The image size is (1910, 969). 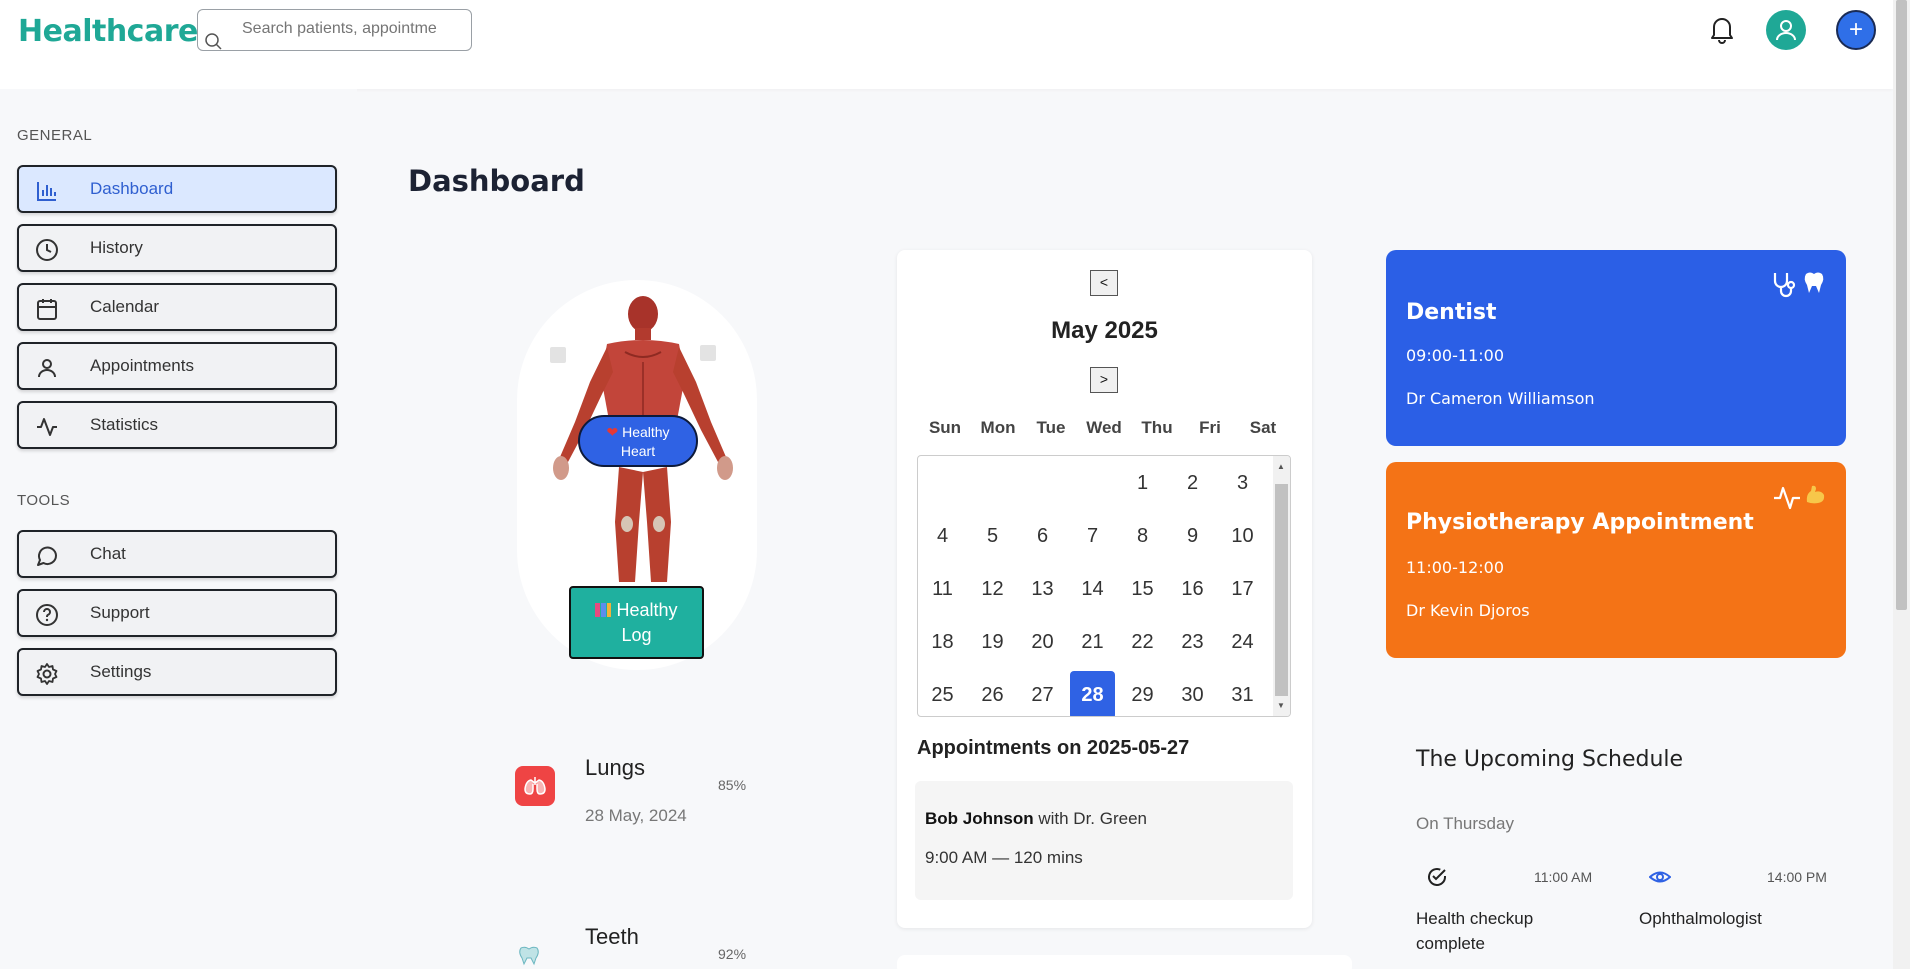 I want to click on calendar-day: 17, so click(x=1242, y=589).